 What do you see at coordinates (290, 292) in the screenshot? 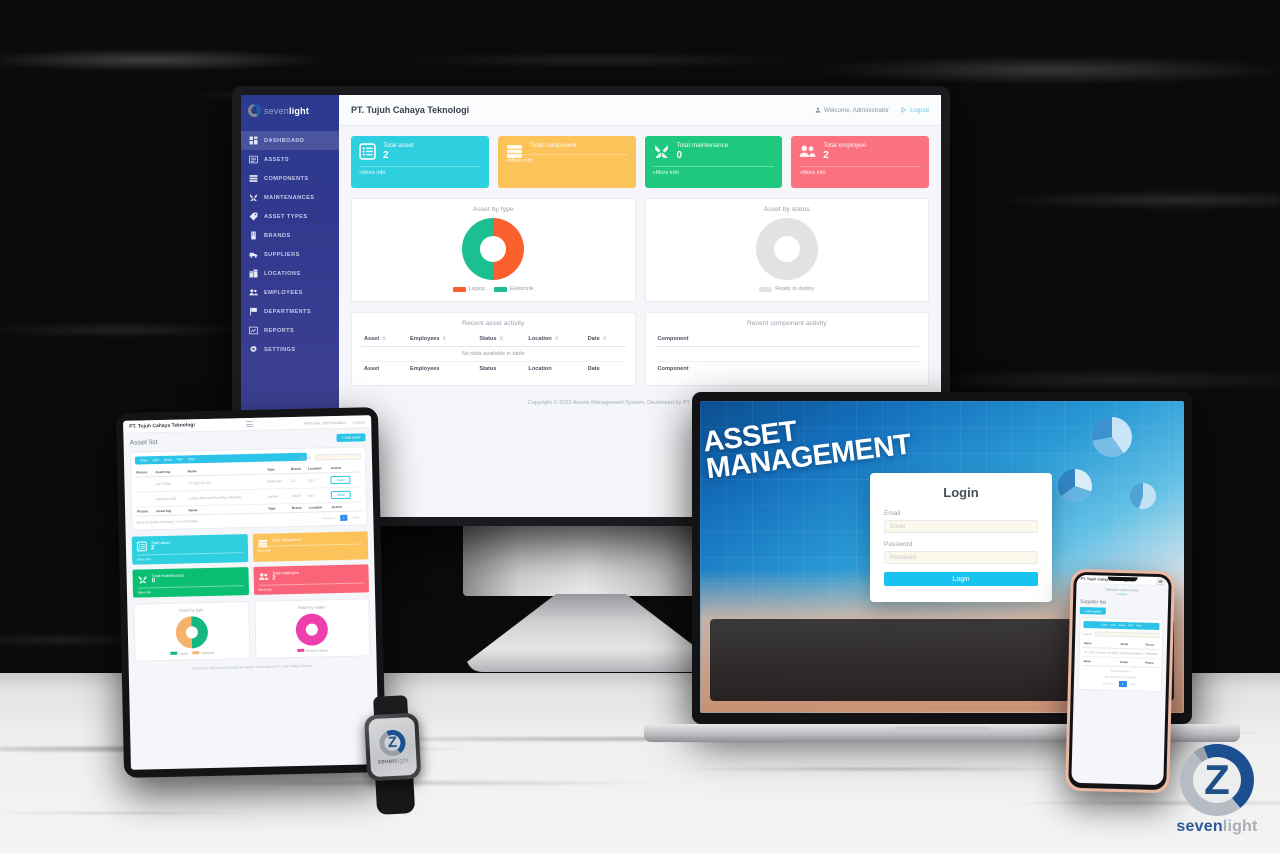
I see `sidebar-item-employees: EMPLOYEES` at bounding box center [290, 292].